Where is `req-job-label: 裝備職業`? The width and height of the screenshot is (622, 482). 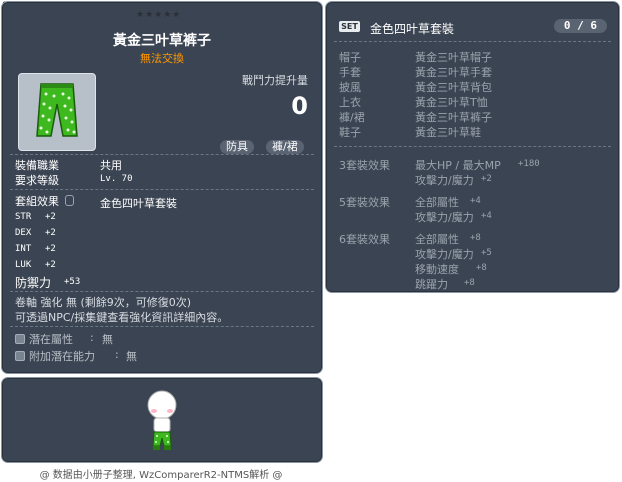
req-job-label: 裝備職業 is located at coordinates (37, 165).